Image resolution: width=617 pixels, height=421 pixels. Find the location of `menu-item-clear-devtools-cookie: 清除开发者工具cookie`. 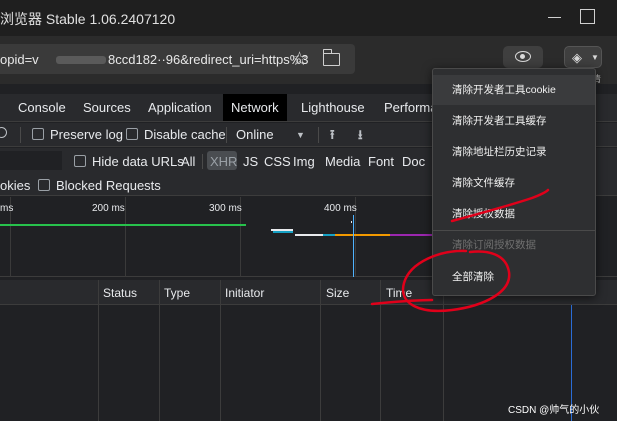

menu-item-clear-devtools-cookie: 清除开发者工具cookie is located at coordinates (514, 90).